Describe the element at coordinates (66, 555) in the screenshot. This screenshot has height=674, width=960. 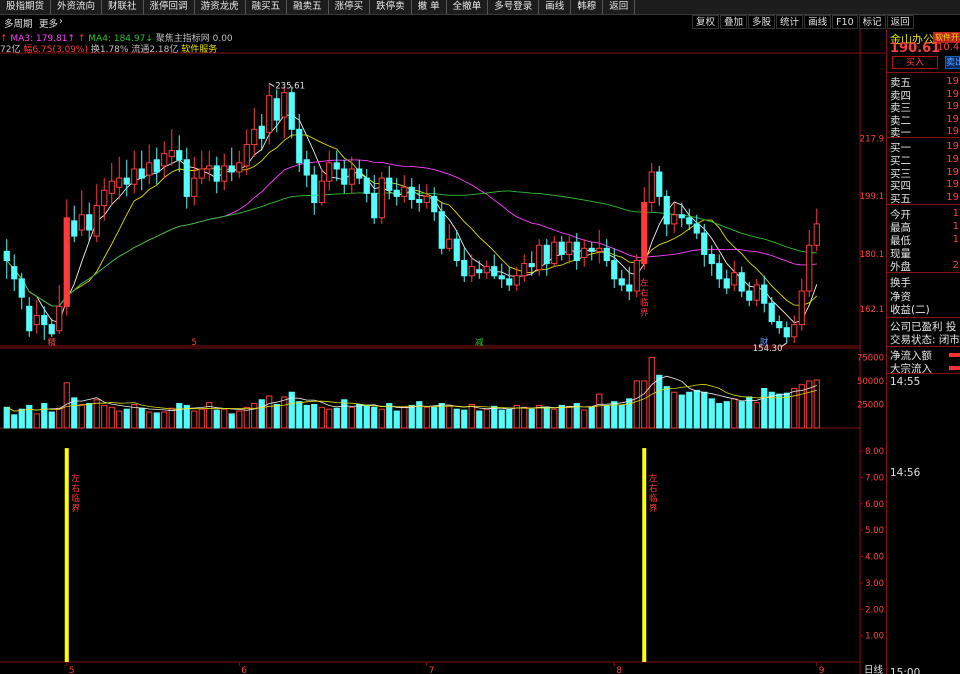
I see `signal-bar` at that location.